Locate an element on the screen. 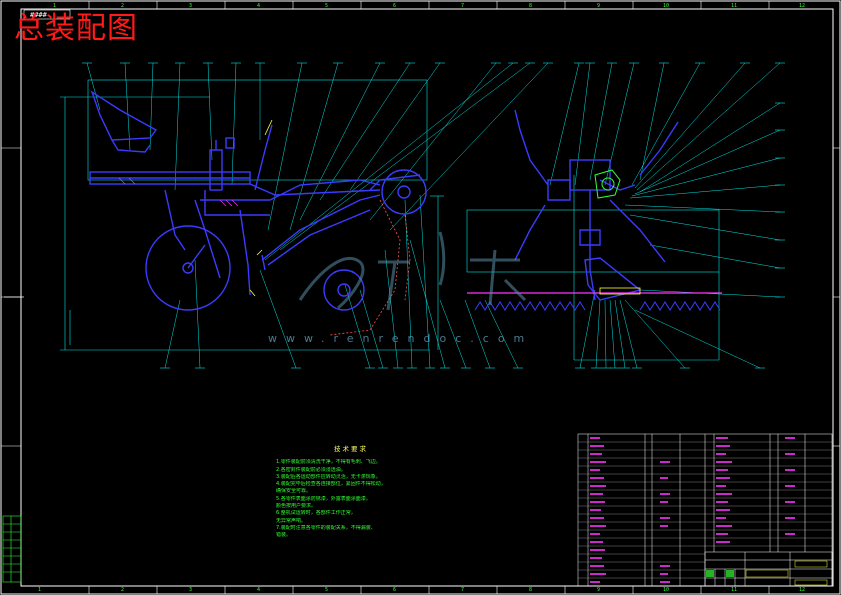 The width and height of the screenshot is (841, 595). zone-label: 10 is located at coordinates (666, 6).